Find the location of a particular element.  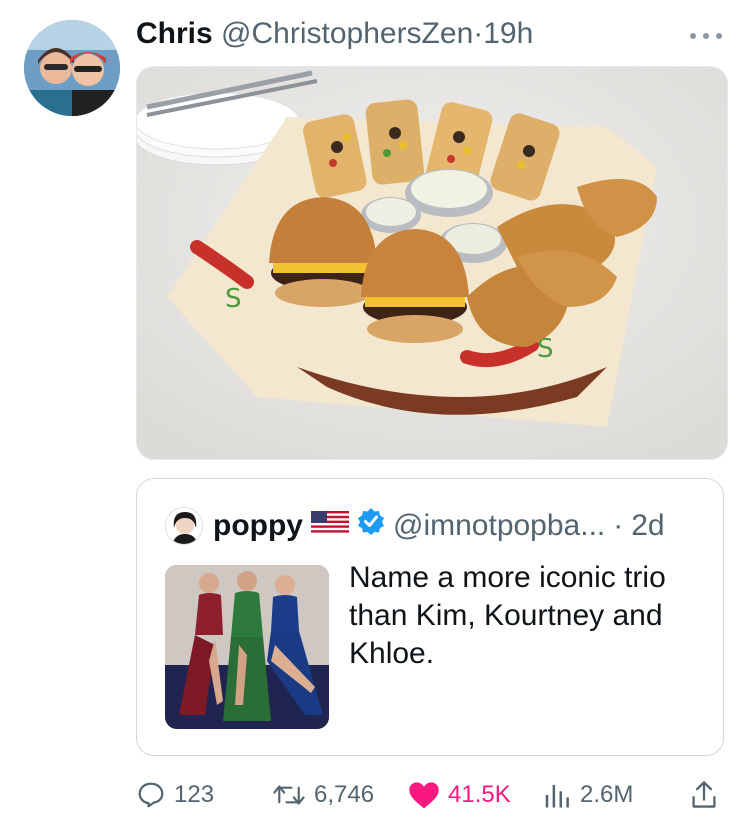

svg-text: S is located at coordinates (233, 299).